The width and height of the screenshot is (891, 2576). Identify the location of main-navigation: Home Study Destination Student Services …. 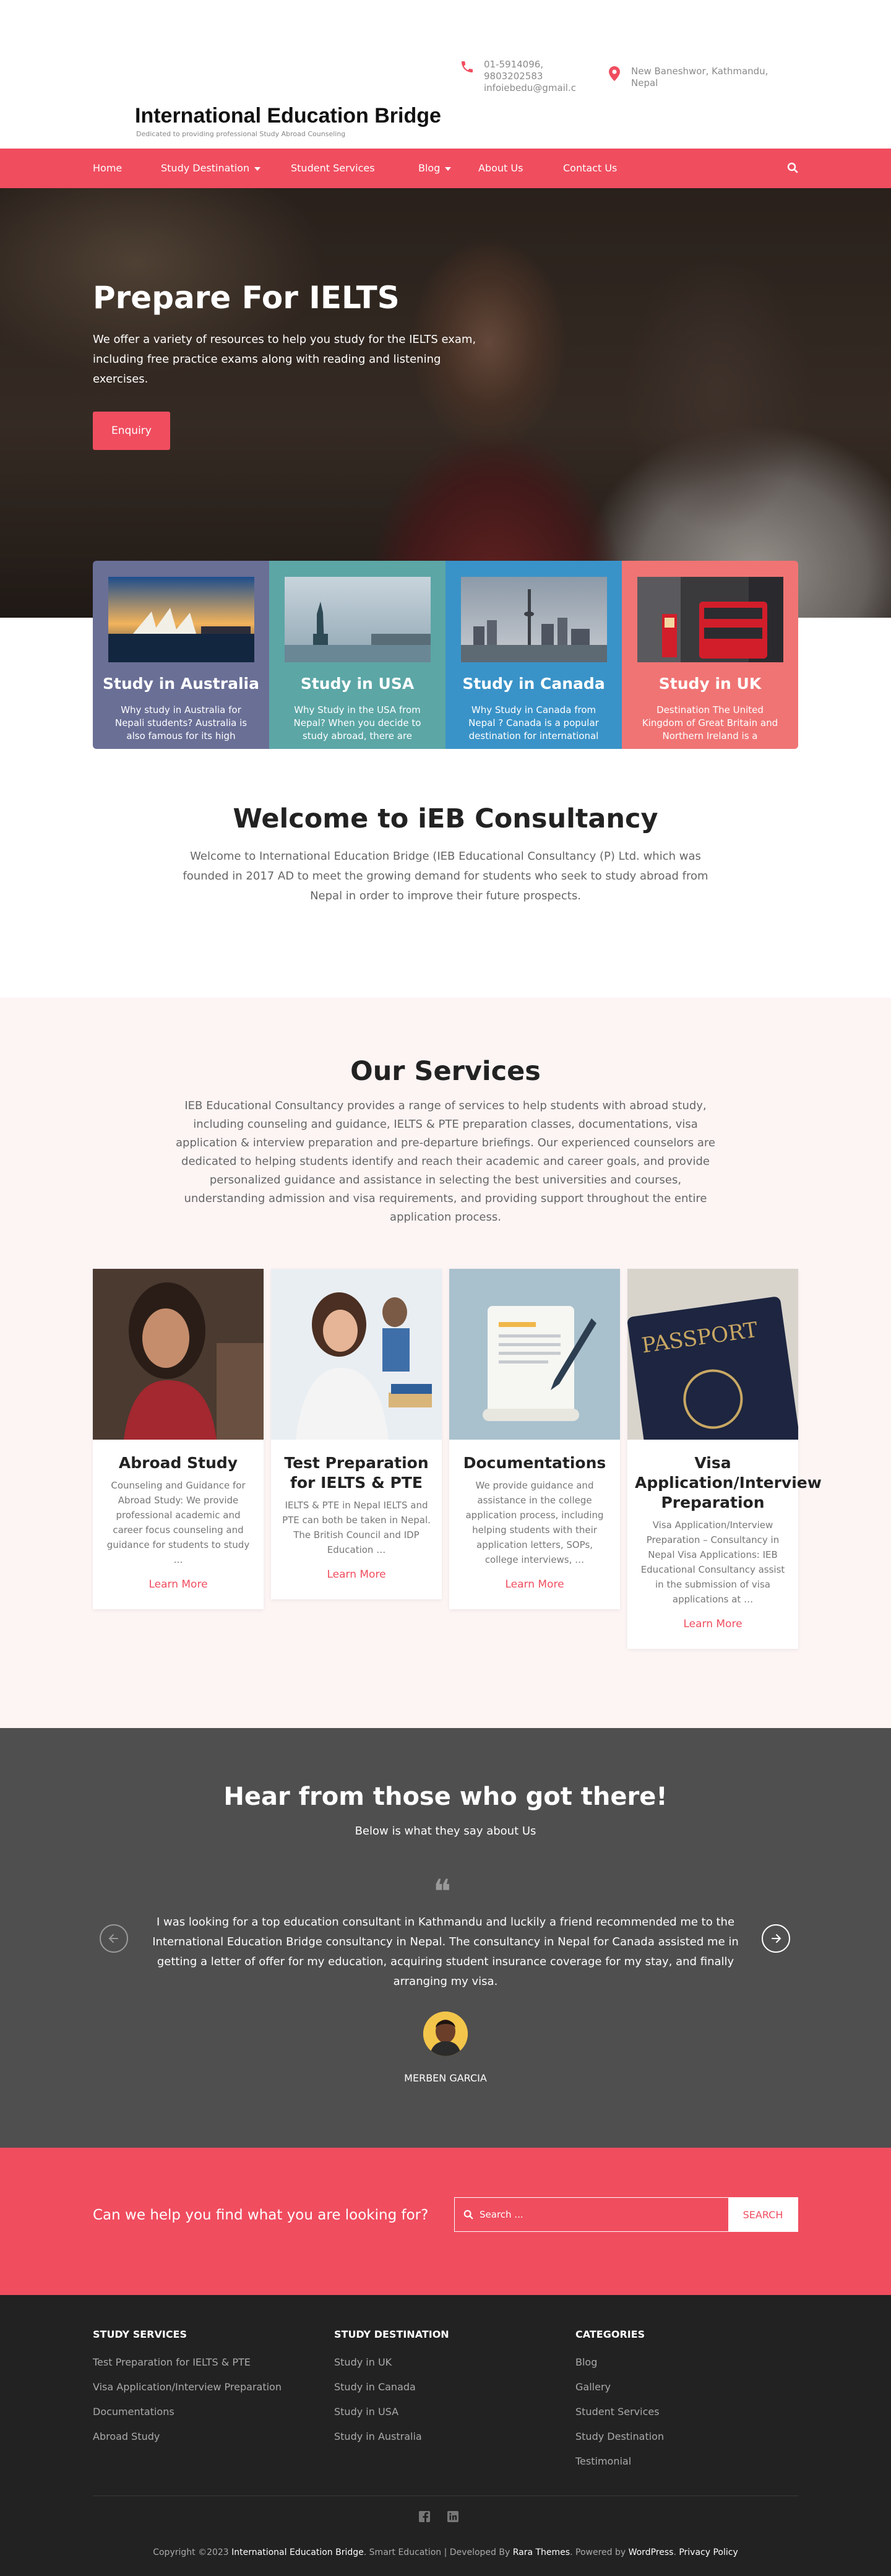
(445, 168).